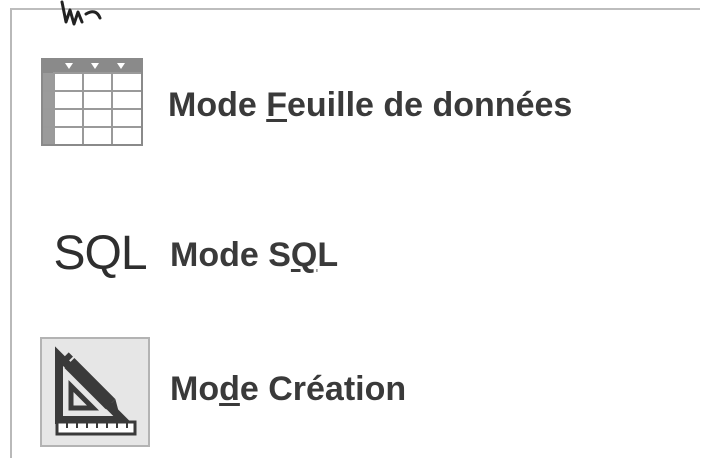 Image resolution: width=702 pixels, height=459 pixels. I want to click on label-text: Mode, so click(217, 104).